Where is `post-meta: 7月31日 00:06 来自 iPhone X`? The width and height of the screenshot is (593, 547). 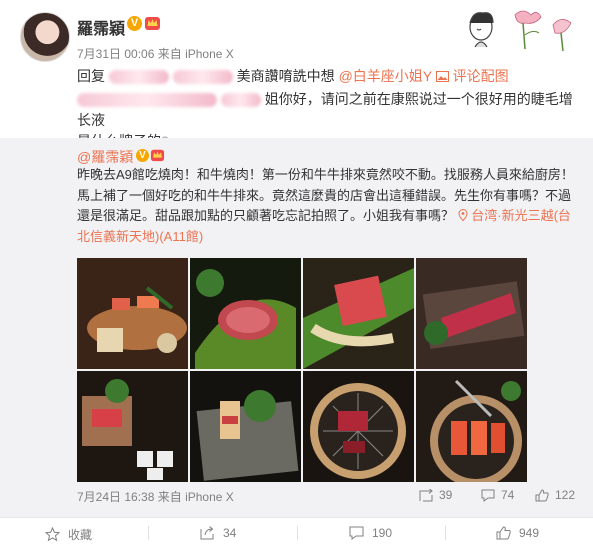 post-meta: 7月31日 00:06 来自 iPhone X is located at coordinates (155, 53).